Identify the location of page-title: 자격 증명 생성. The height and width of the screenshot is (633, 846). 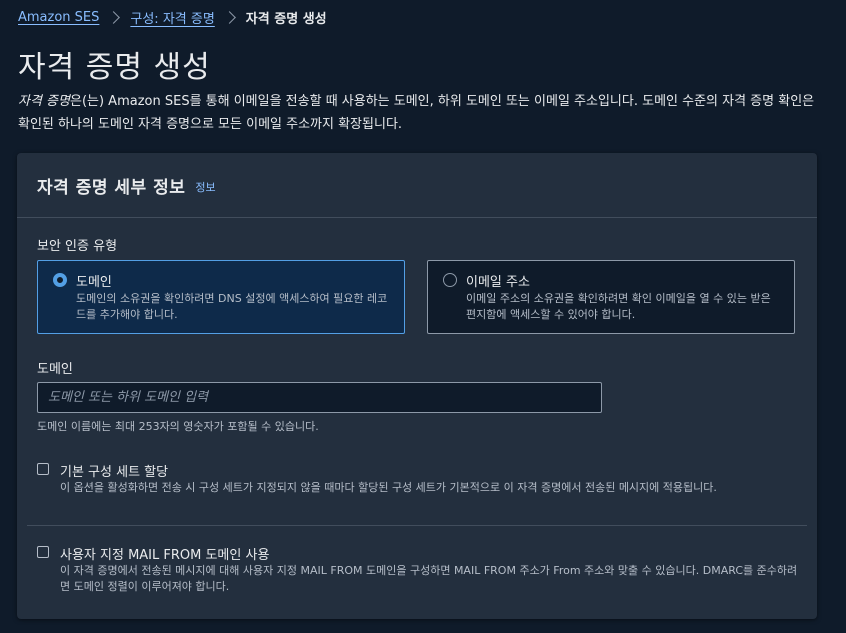
(114, 67).